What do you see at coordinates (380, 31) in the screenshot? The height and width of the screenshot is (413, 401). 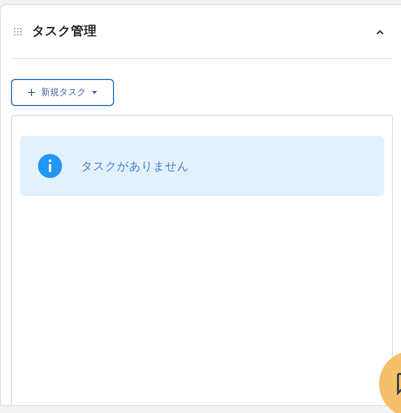 I see `collapse-button` at bounding box center [380, 31].